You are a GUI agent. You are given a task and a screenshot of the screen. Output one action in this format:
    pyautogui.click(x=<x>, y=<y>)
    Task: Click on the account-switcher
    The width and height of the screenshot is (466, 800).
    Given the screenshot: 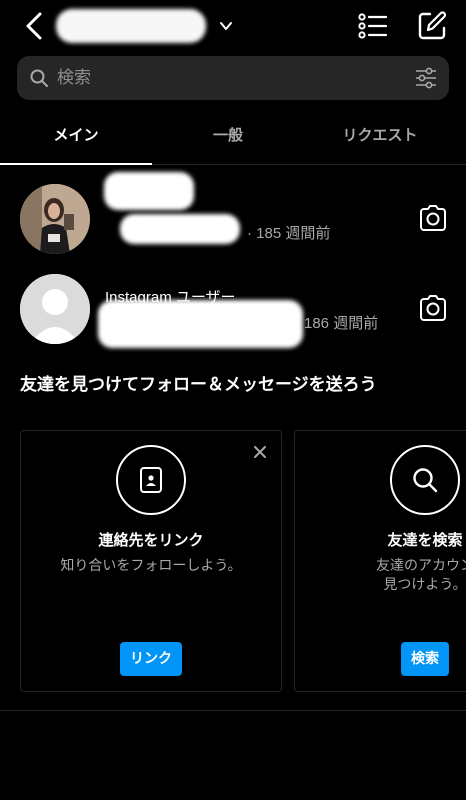 What is the action you would take?
    pyautogui.click(x=136, y=26)
    